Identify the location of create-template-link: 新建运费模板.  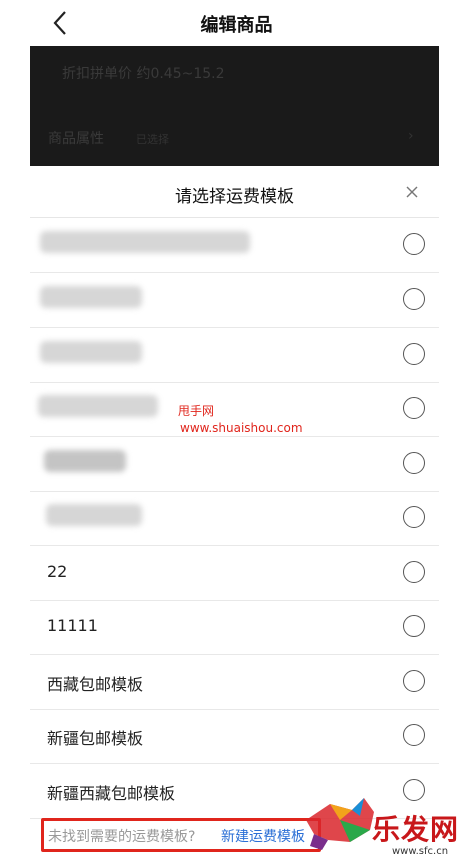
(263, 836).